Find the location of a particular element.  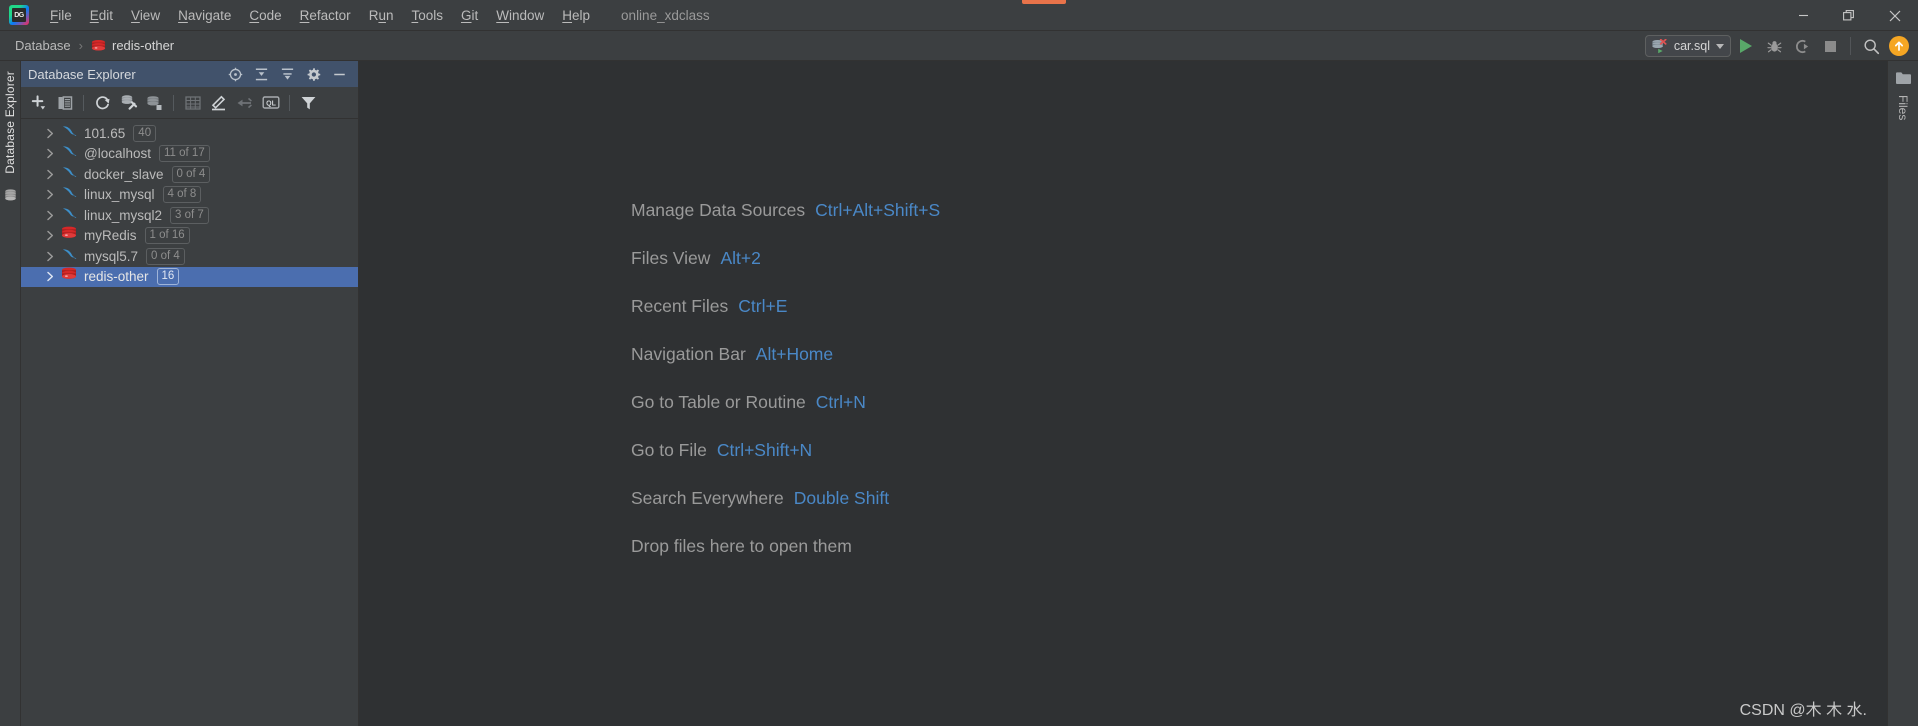

filter-button is located at coordinates (308, 102).